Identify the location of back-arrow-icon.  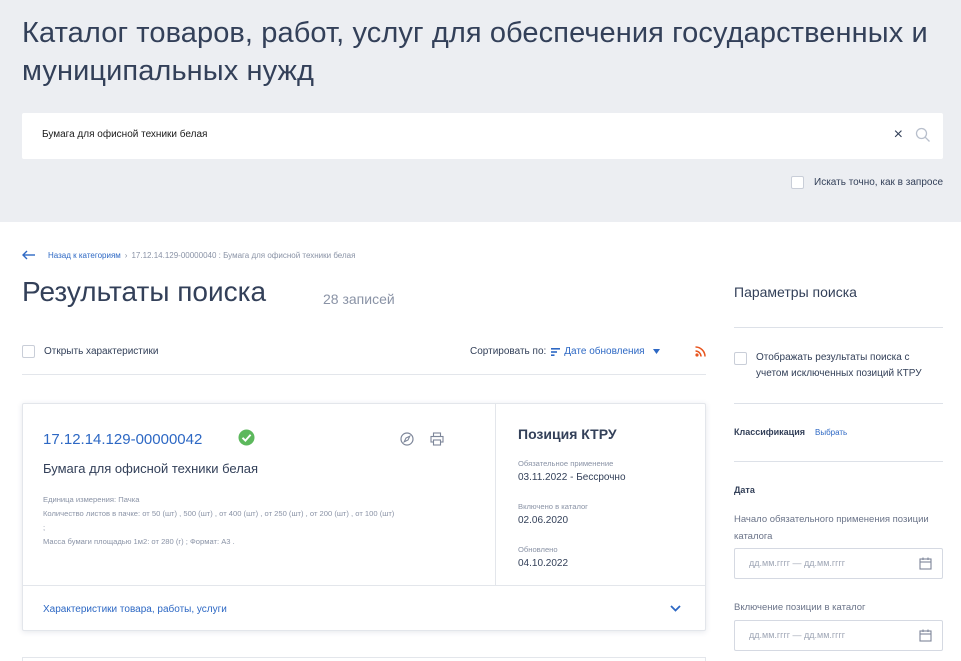
(29, 255).